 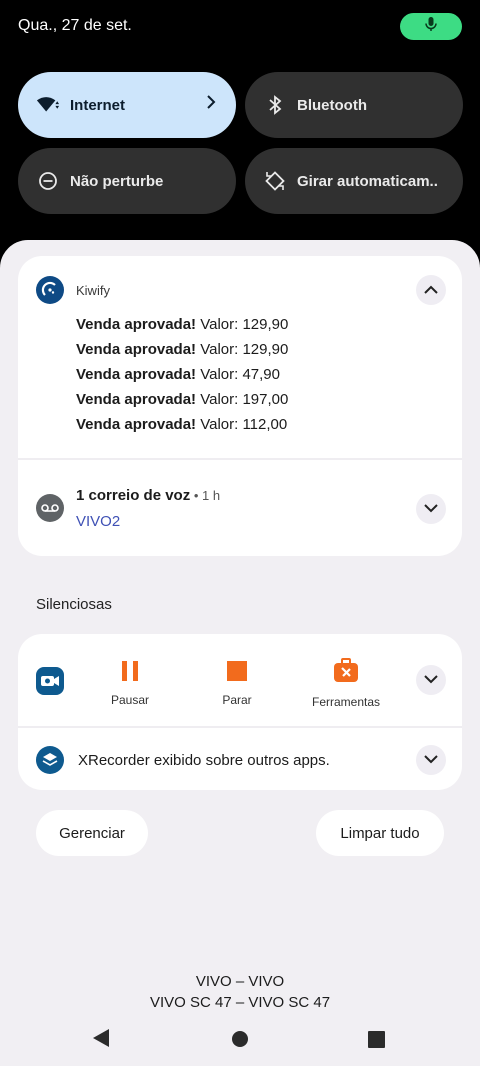 I want to click on kiwify-app-name: Kiwify, so click(x=93, y=290).